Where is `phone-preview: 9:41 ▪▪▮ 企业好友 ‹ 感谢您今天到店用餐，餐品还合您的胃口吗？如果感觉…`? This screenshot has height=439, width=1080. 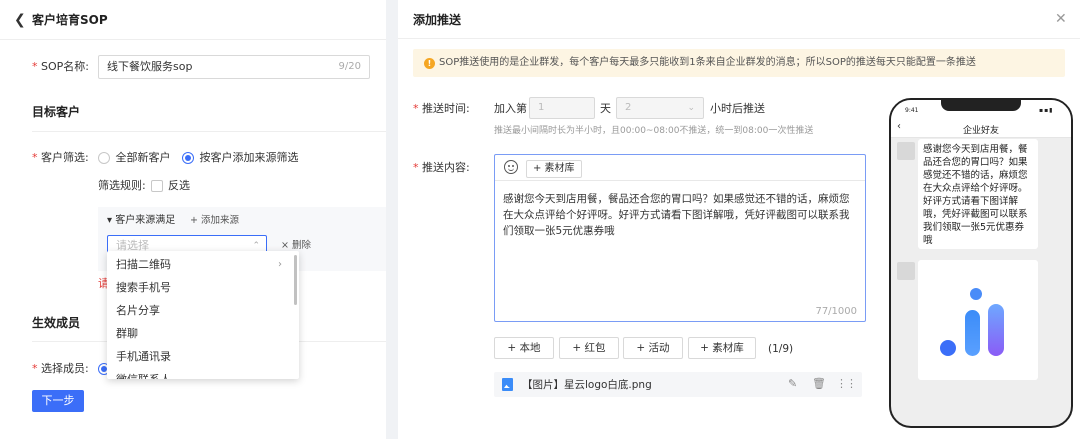 phone-preview: 9:41 ▪▪▮ 企业好友 ‹ 感谢您今天到店用餐，餐品还合您的胃口吗？如果感觉… is located at coordinates (981, 263).